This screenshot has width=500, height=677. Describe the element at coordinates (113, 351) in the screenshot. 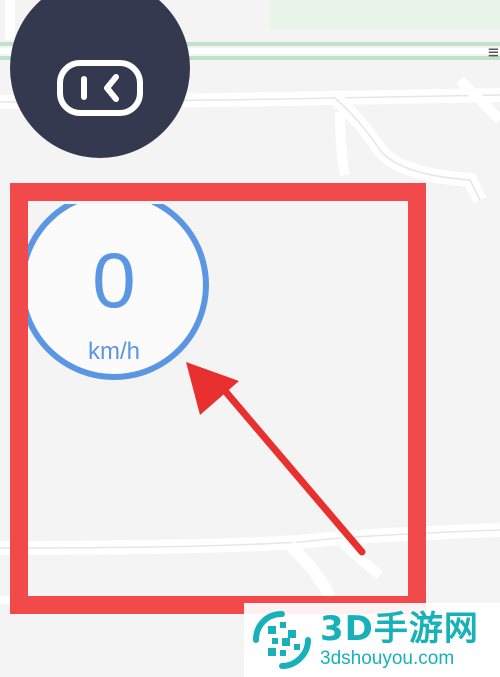

I see `speed-unit: km/h` at that location.